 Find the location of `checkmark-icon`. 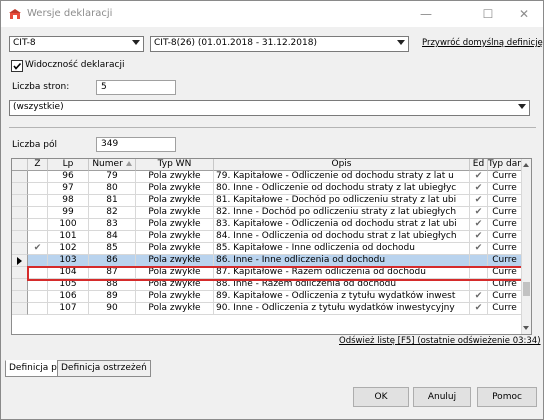

checkmark-icon is located at coordinates (17, 66).